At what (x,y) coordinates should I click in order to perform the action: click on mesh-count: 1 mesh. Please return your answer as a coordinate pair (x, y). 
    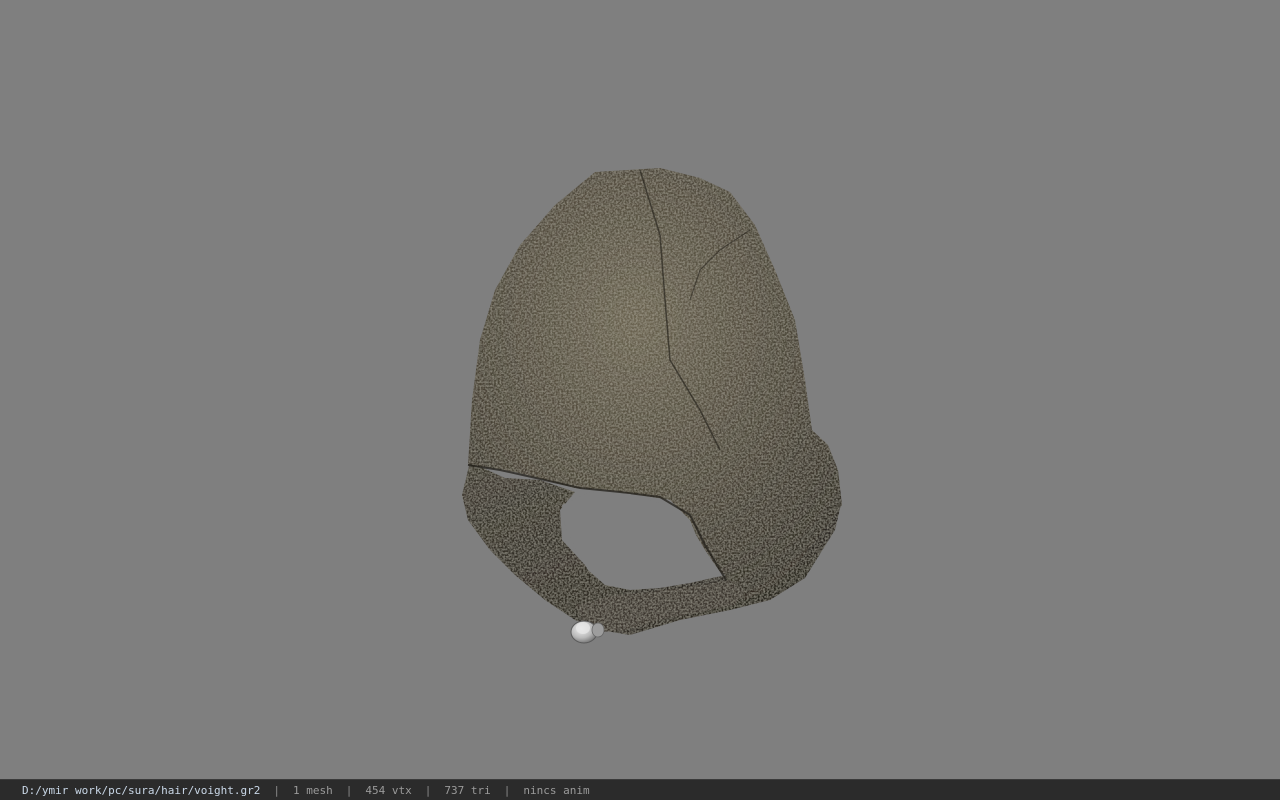
    Looking at the image, I should click on (313, 790).